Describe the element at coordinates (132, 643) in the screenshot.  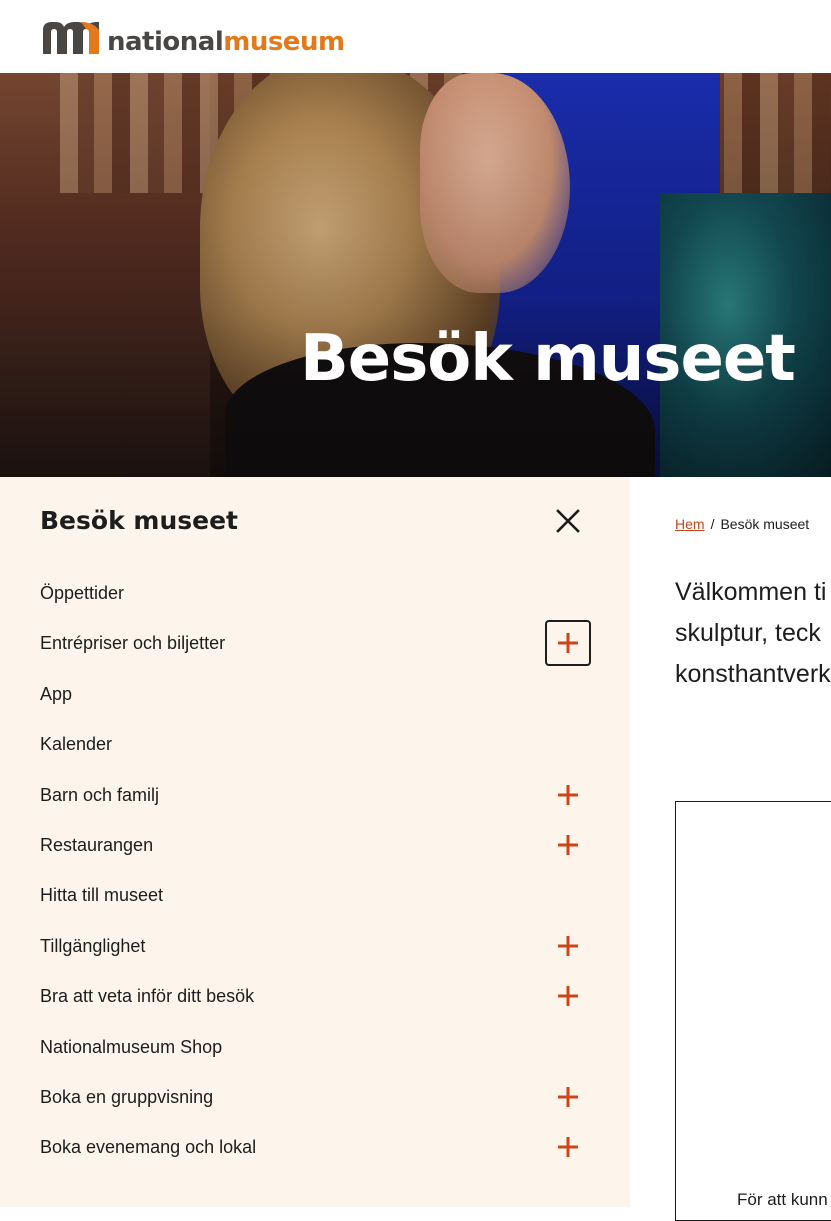
I see `sidebar-nav-item-label: Entrépriser och biljetter` at that location.